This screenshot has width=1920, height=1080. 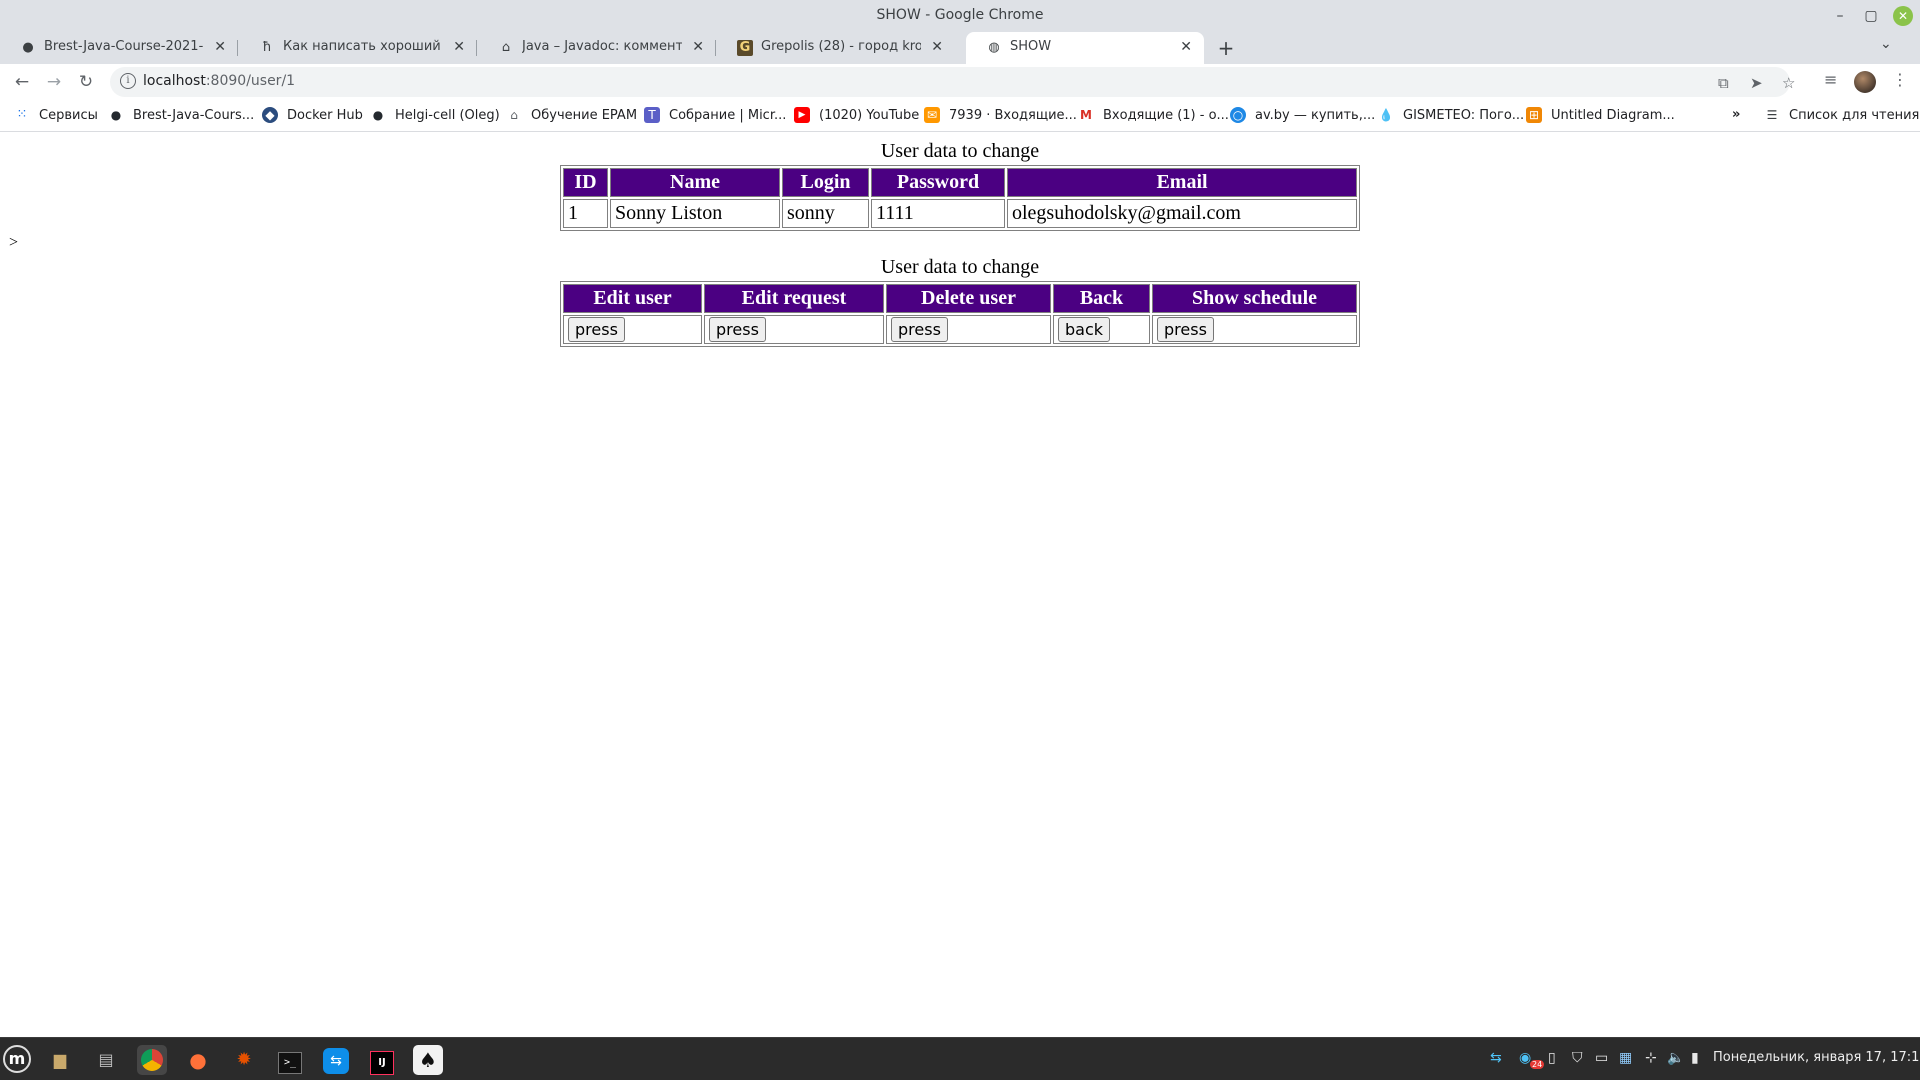 What do you see at coordinates (1238, 115) in the screenshot?
I see `avby-icon: ○` at bounding box center [1238, 115].